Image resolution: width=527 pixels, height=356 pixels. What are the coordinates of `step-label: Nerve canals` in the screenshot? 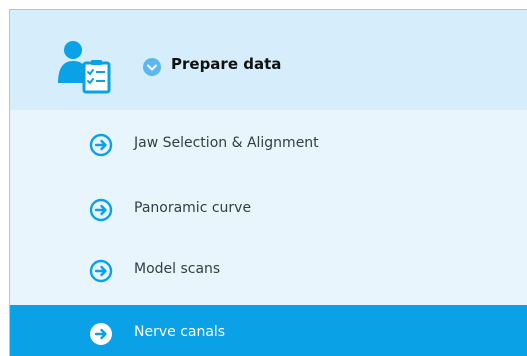 It's located at (180, 332).